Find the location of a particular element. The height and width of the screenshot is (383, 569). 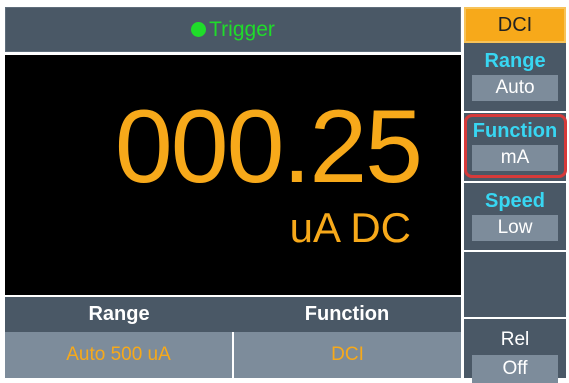

function-highlight-outline is located at coordinates (515, 146).